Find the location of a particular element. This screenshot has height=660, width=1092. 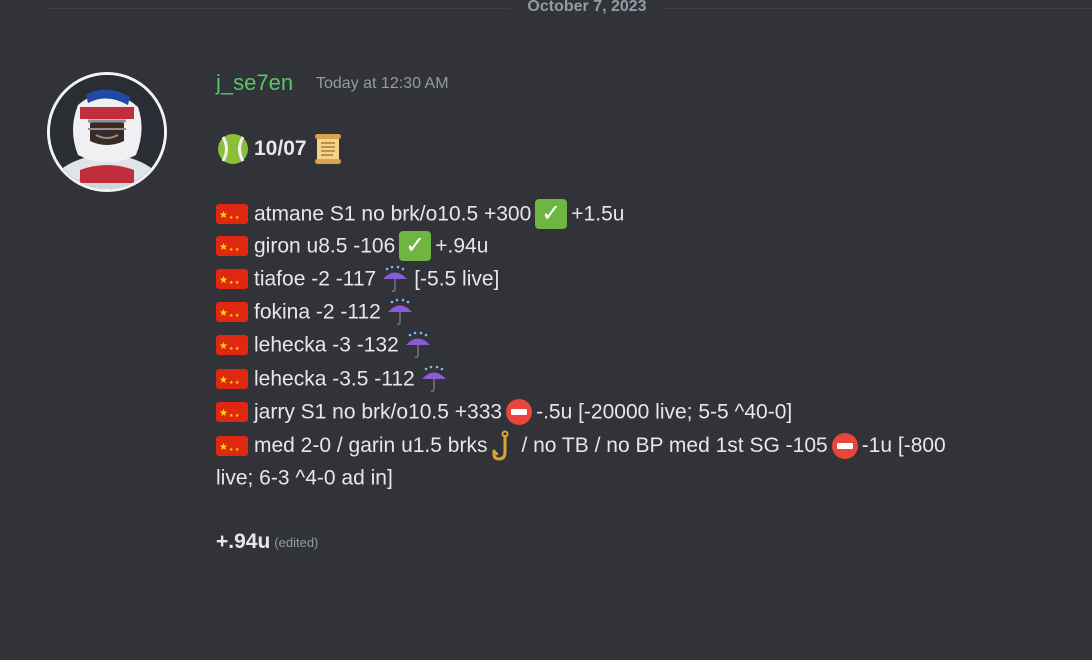

bet-line: tiafoe -2 -117 [-5.5 live] is located at coordinates (358, 281).